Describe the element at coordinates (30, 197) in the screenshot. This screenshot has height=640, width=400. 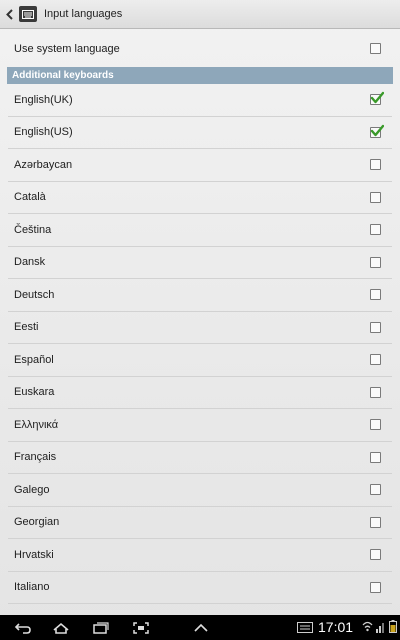
I see `language-label: Català` at that location.